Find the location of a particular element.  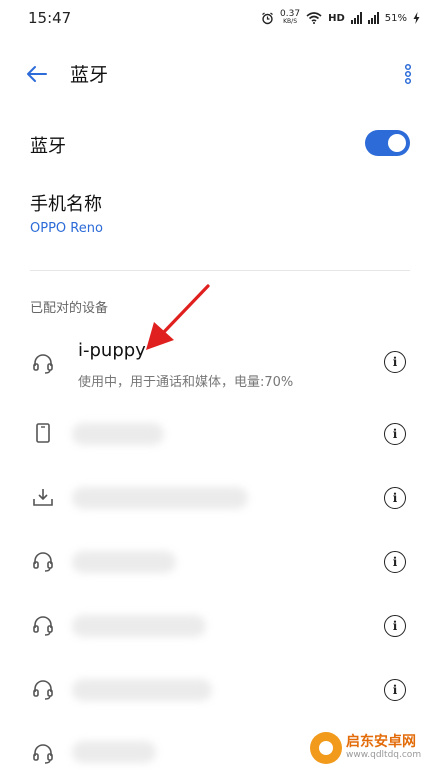

page-title: 蓝牙 is located at coordinates (89, 75).